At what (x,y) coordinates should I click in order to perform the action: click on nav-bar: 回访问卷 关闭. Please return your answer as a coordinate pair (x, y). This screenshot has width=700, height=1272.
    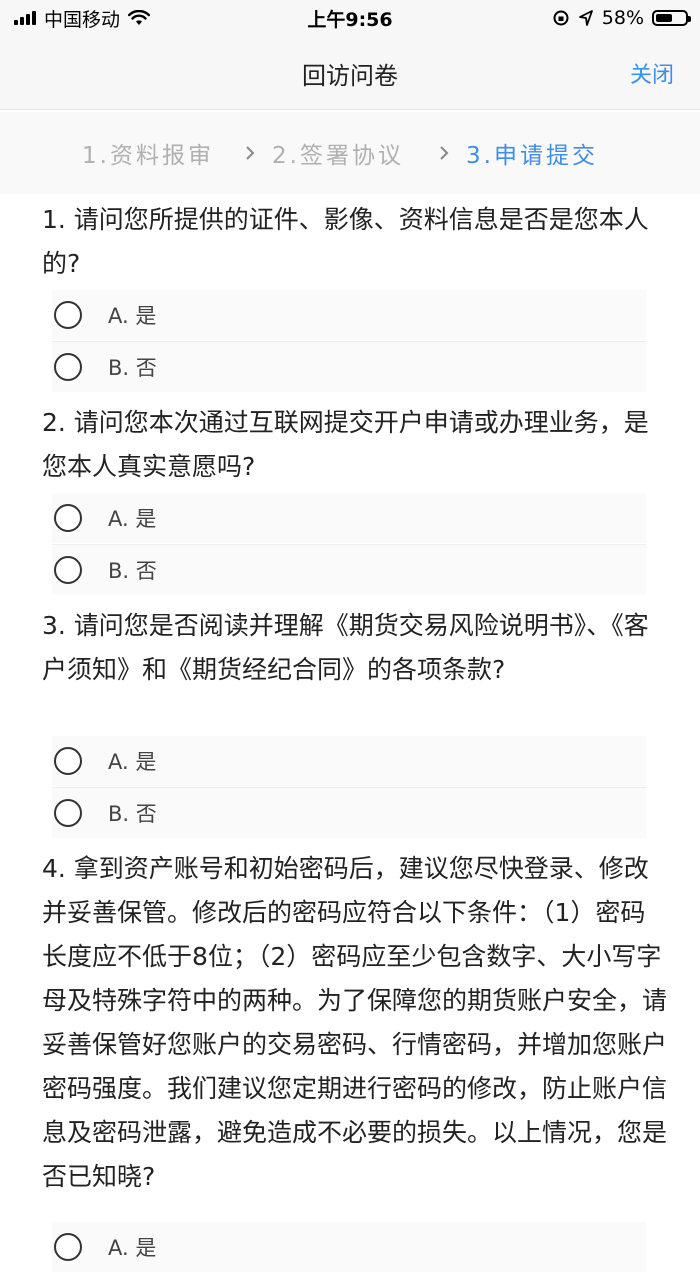
    Looking at the image, I should click on (350, 73).